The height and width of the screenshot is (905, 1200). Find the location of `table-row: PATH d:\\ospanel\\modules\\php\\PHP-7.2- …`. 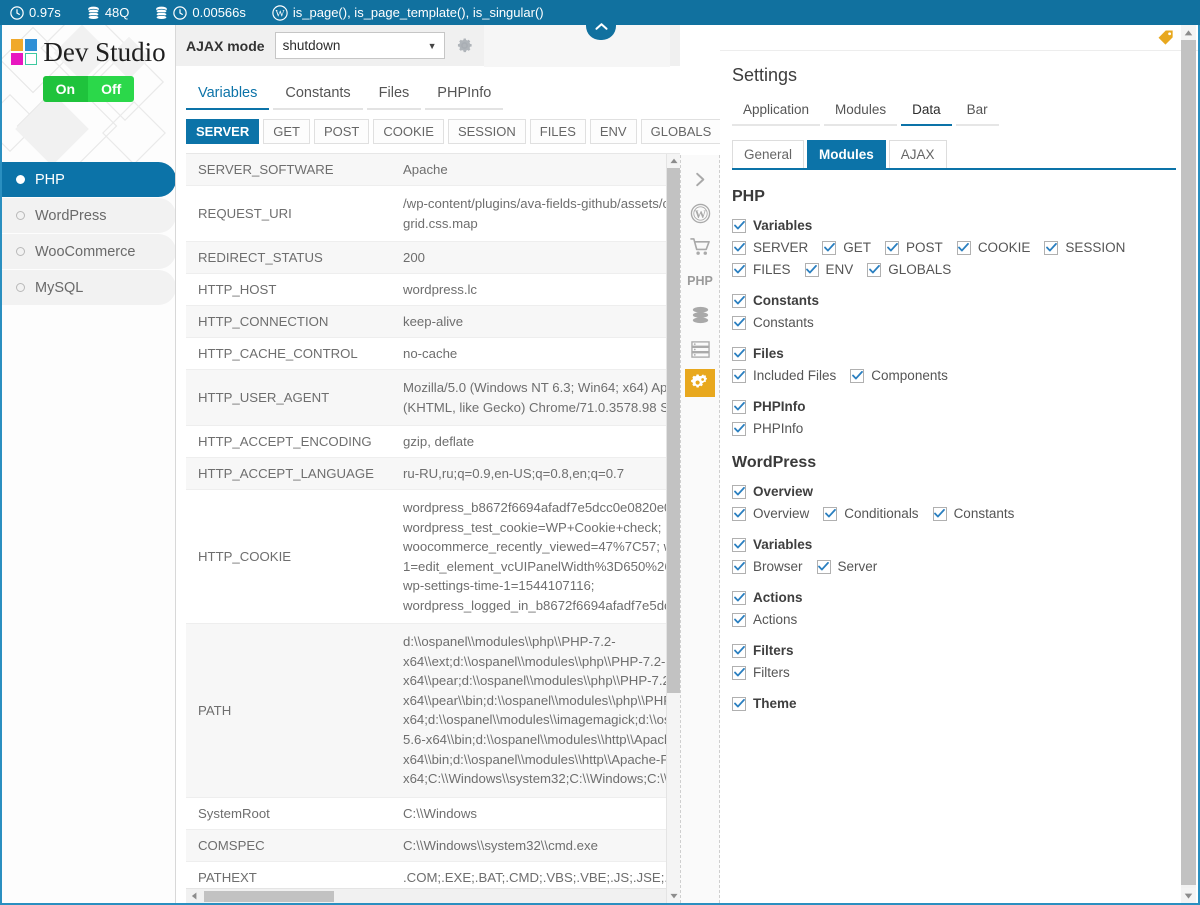

table-row: PATH d:\\ospanel\\modules\\php\\PHP-7.2- … is located at coordinates (433, 710).